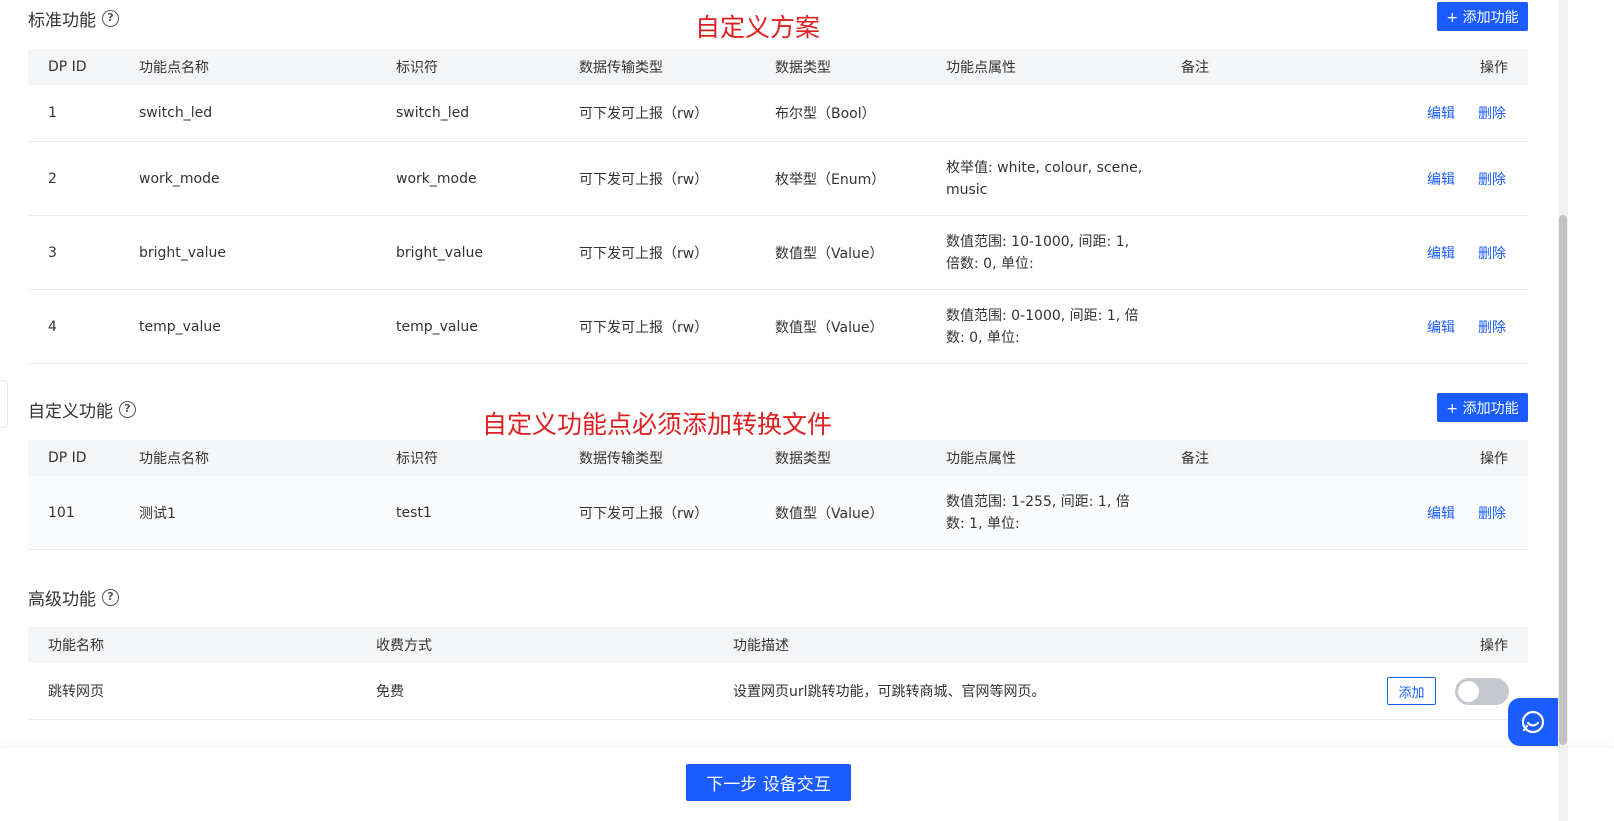 This screenshot has height=821, width=1614. What do you see at coordinates (4, 404) in the screenshot?
I see `side-drawer-handle` at bounding box center [4, 404].